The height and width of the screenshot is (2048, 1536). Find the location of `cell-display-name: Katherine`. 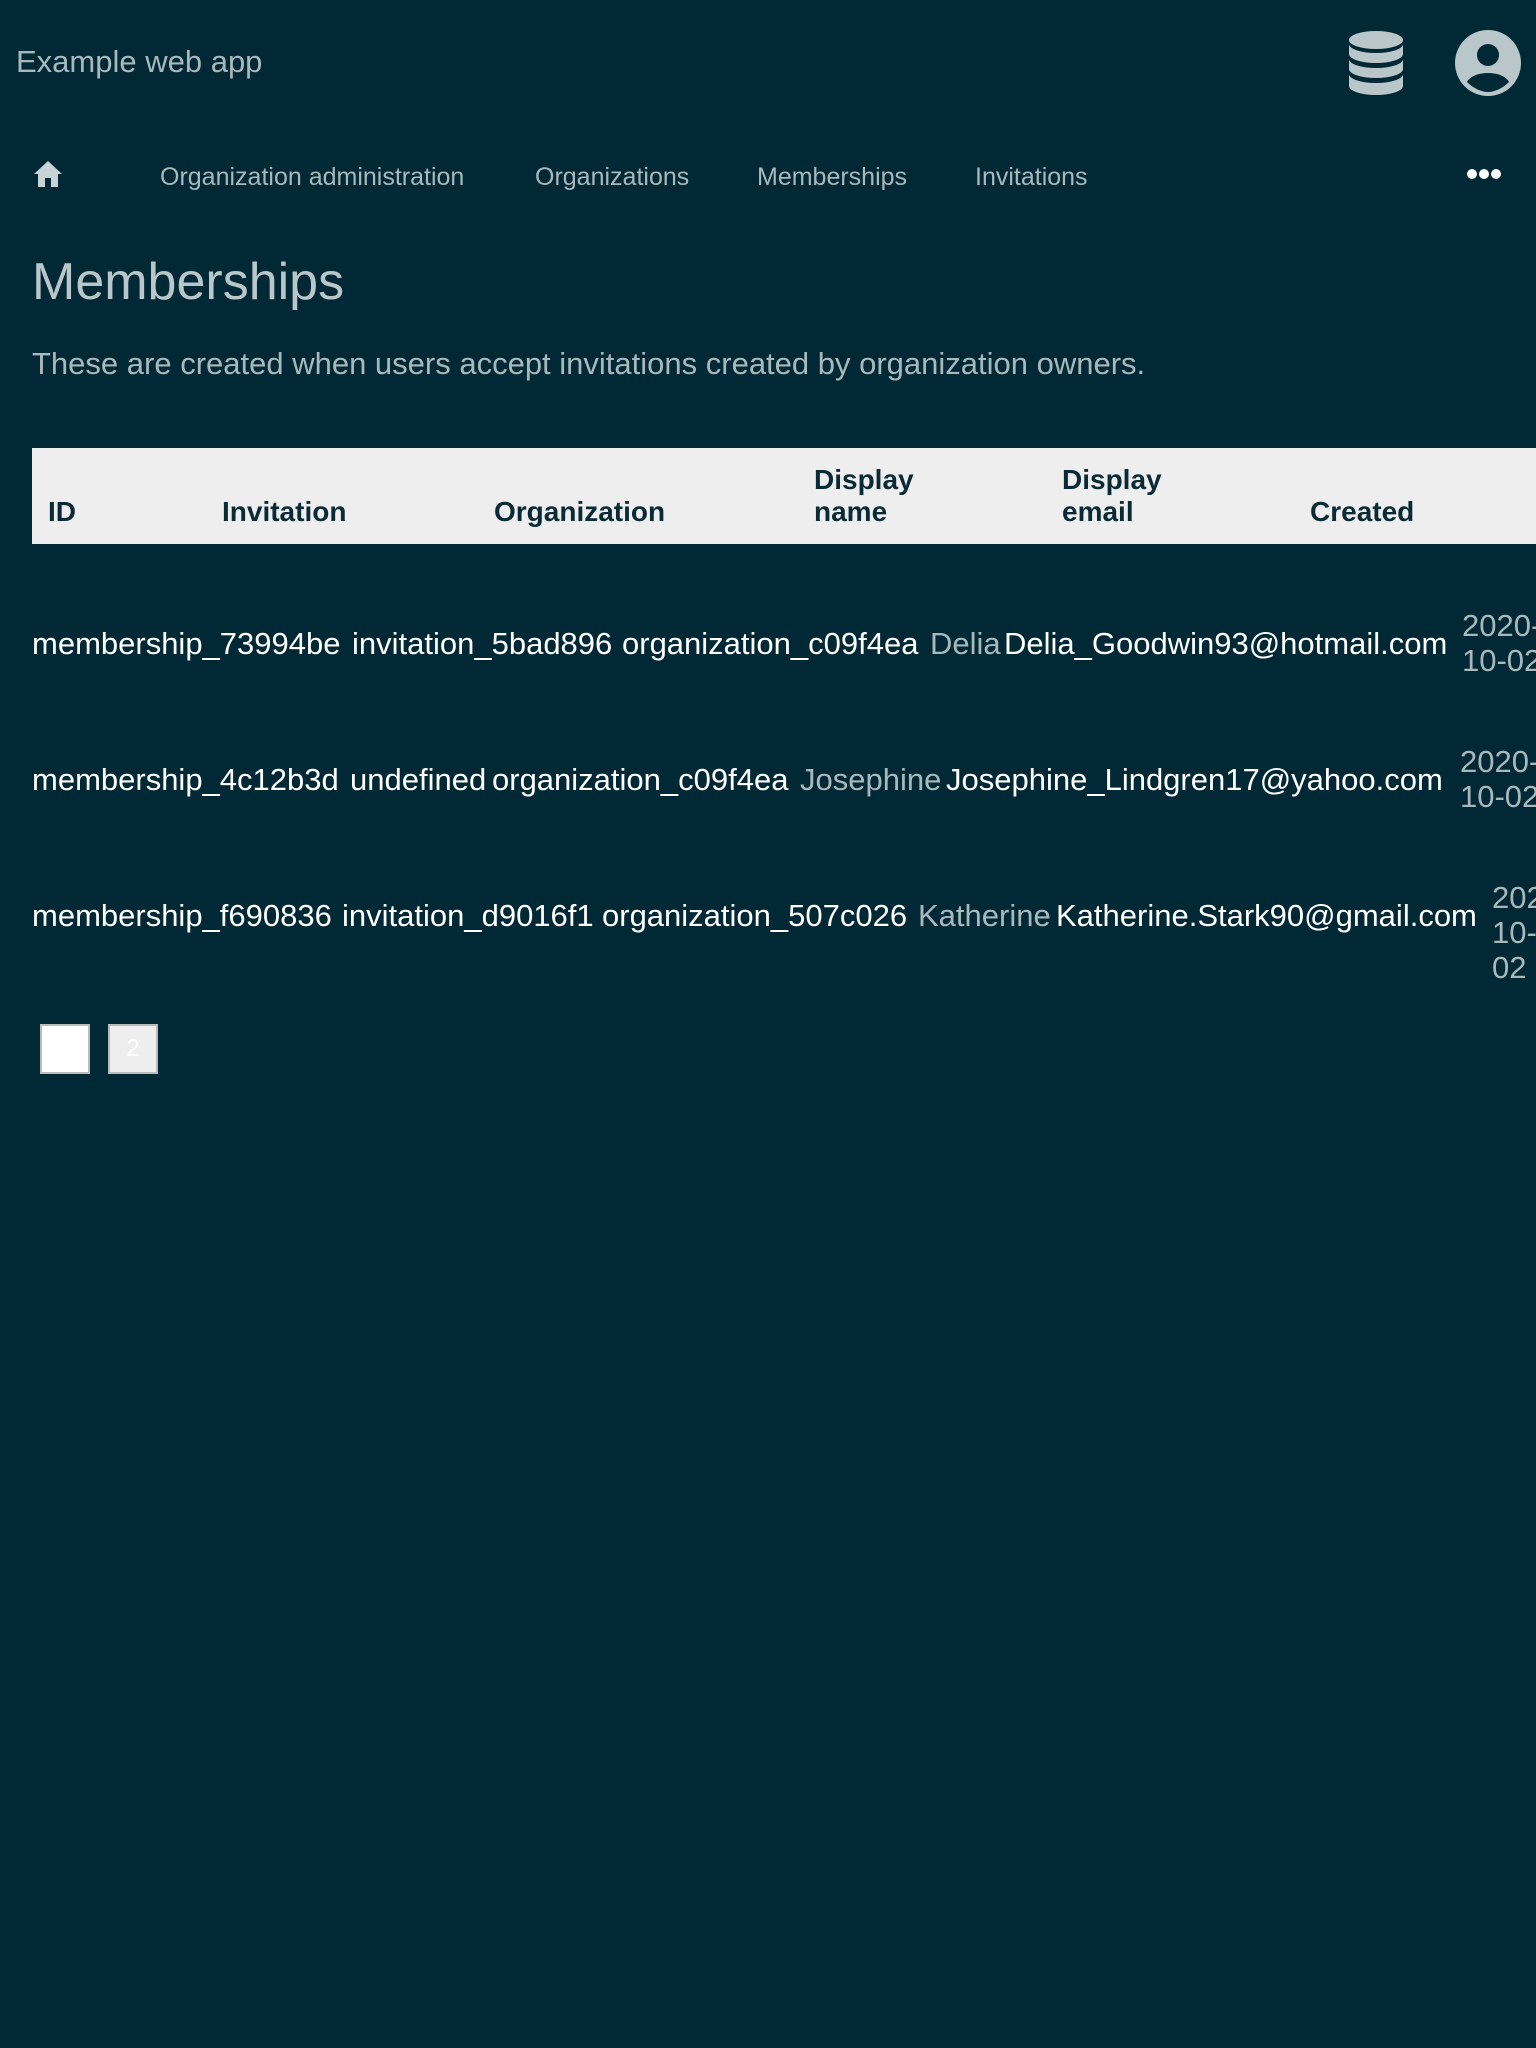

cell-display-name: Katherine is located at coordinates (984, 915).